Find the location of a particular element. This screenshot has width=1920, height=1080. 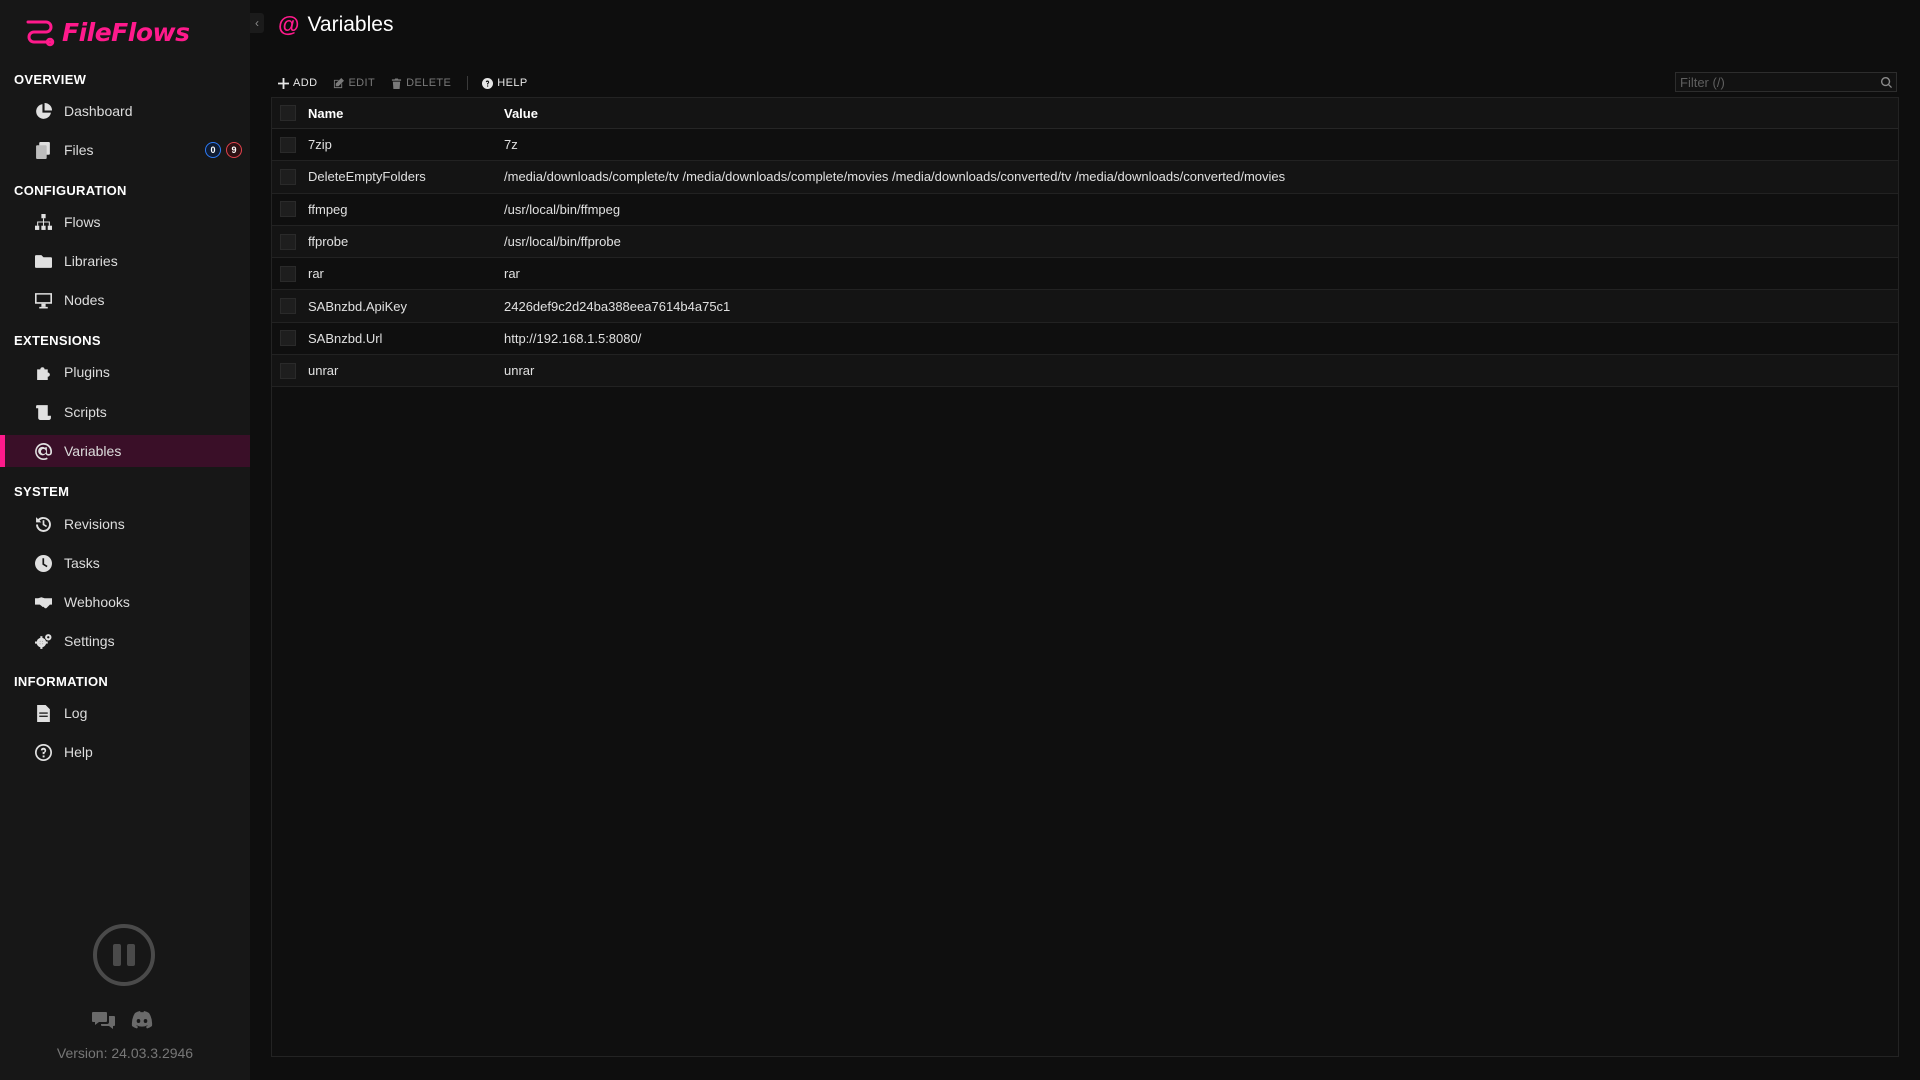

table-row: rar rar is located at coordinates (1085, 274).